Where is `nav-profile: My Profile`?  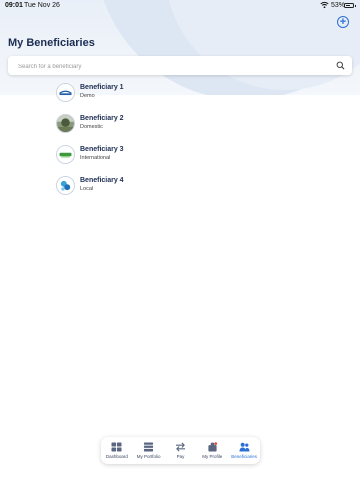
nav-profile: My Profile is located at coordinates (212, 450).